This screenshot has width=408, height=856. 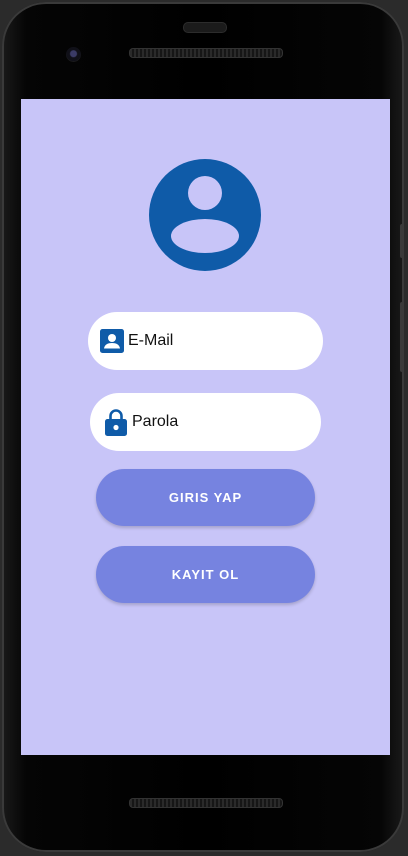 What do you see at coordinates (205, 27) in the screenshot?
I see `earpiece` at bounding box center [205, 27].